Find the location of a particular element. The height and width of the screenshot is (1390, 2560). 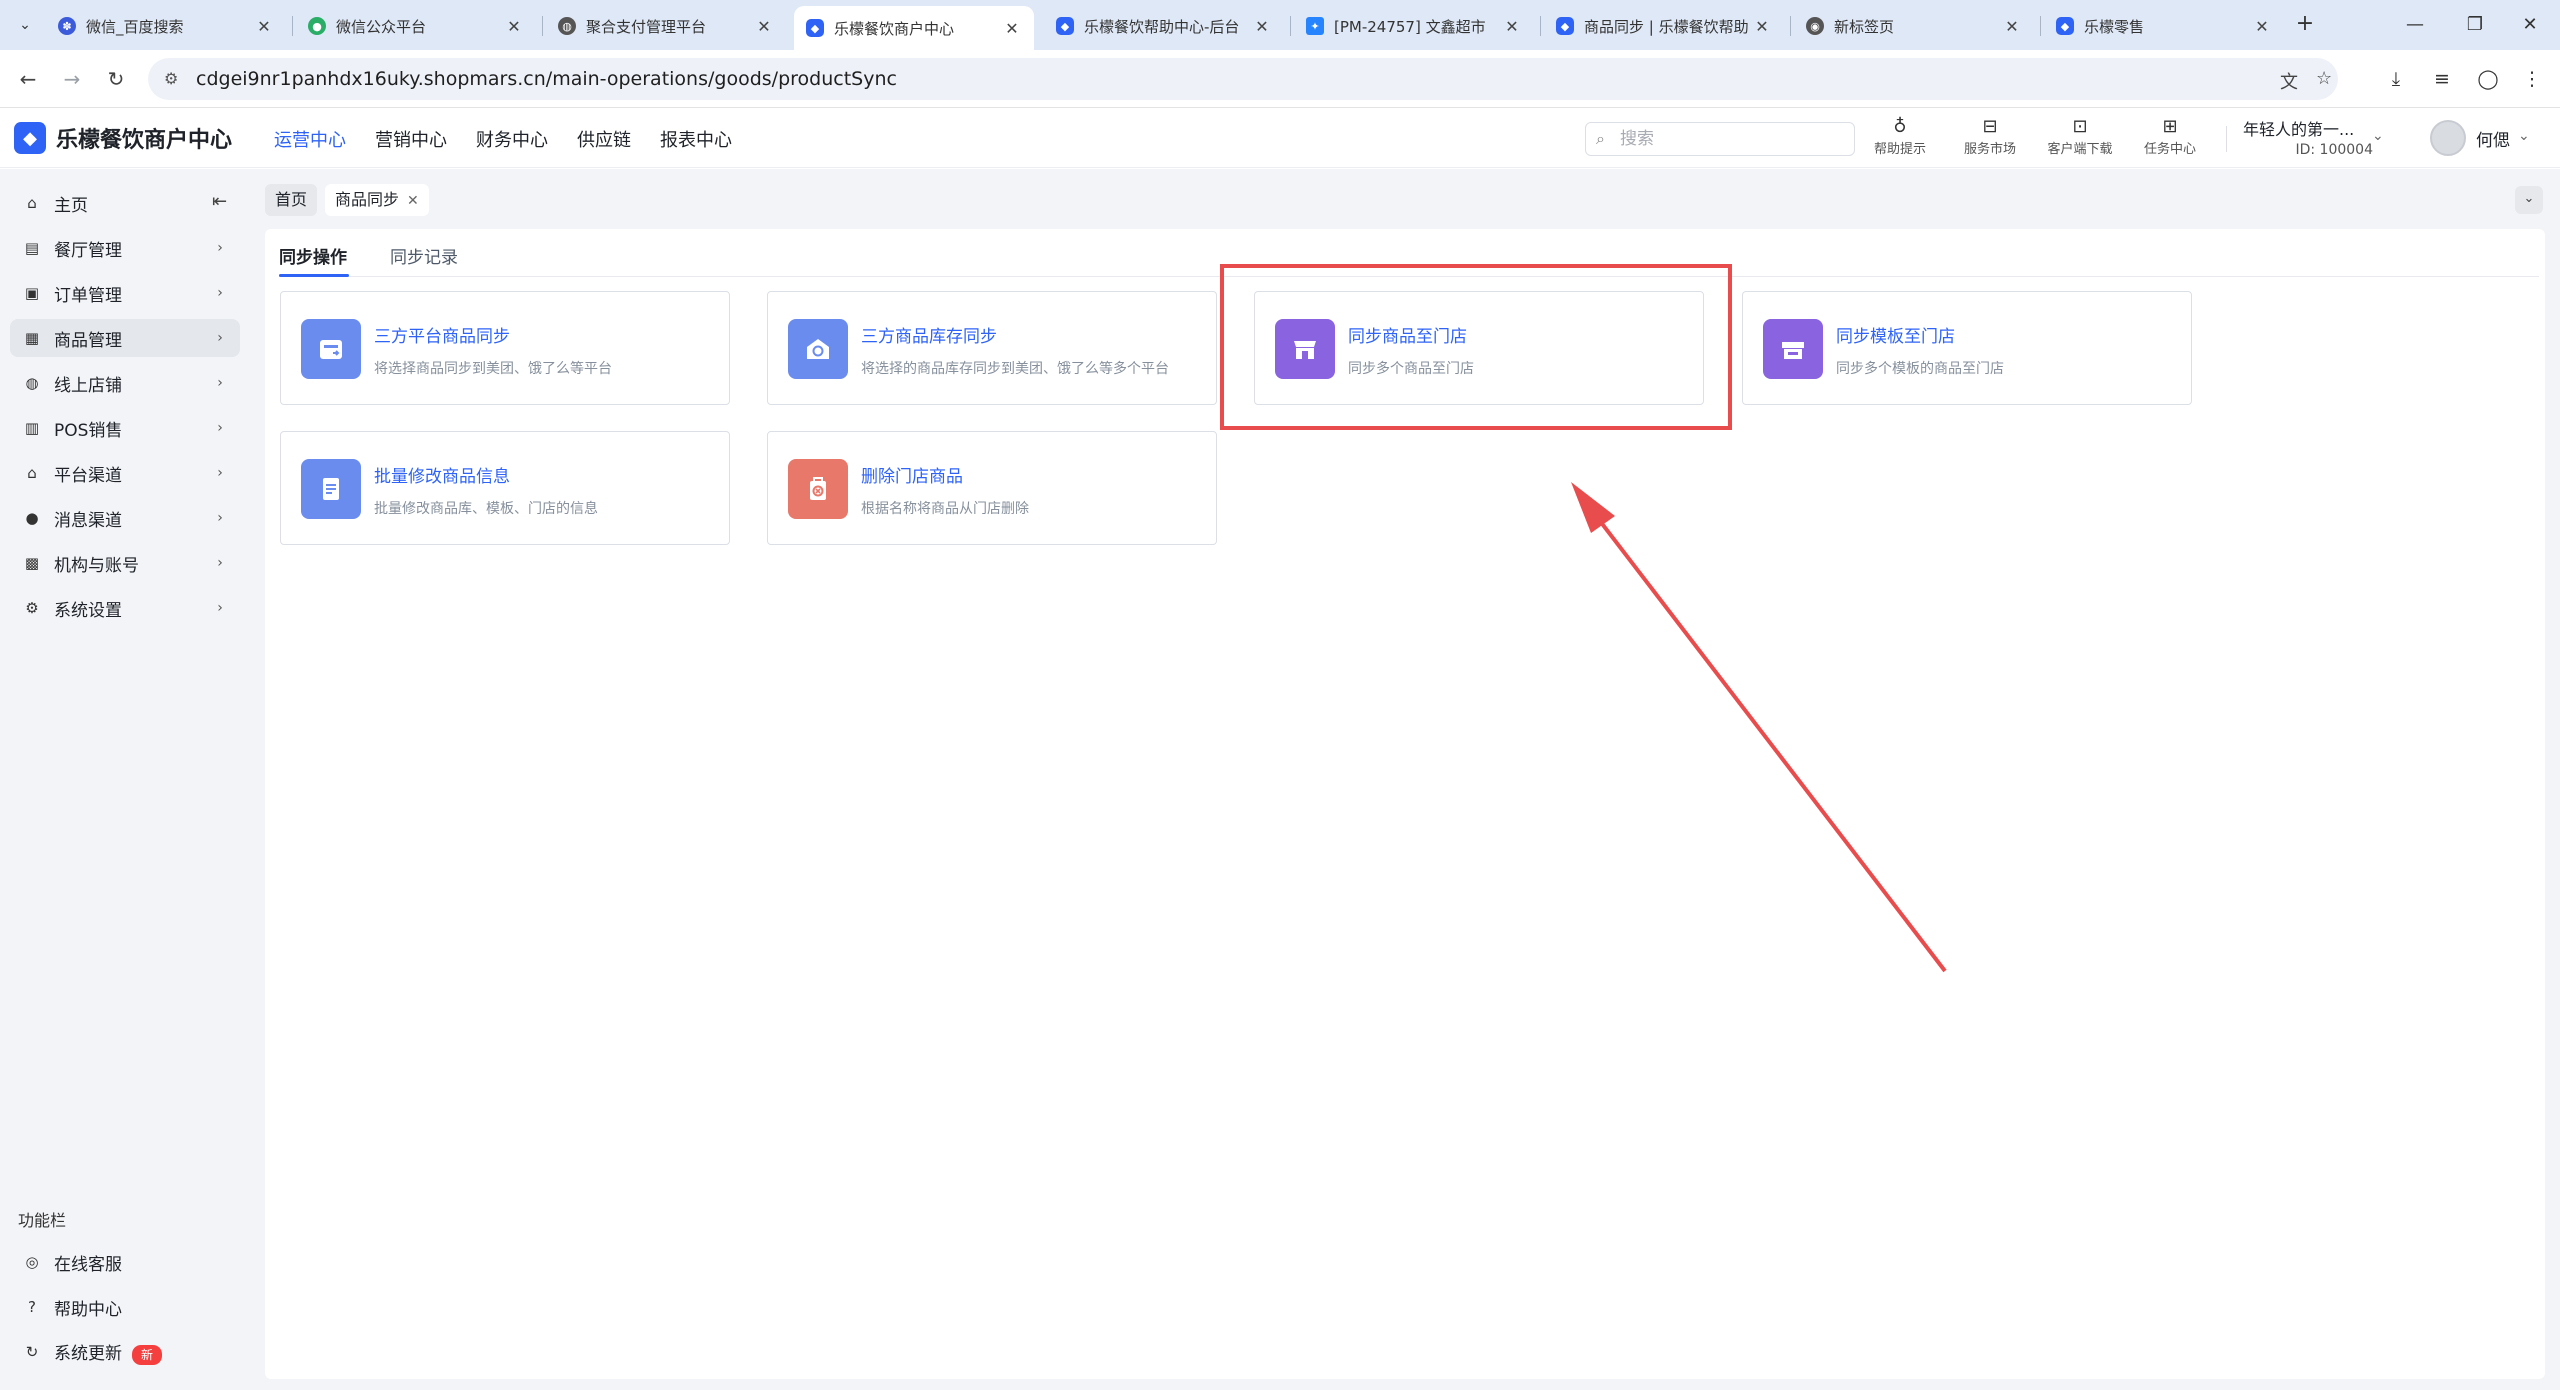

sidebar-item-help: ? 帮助中心 is located at coordinates (125, 1307).